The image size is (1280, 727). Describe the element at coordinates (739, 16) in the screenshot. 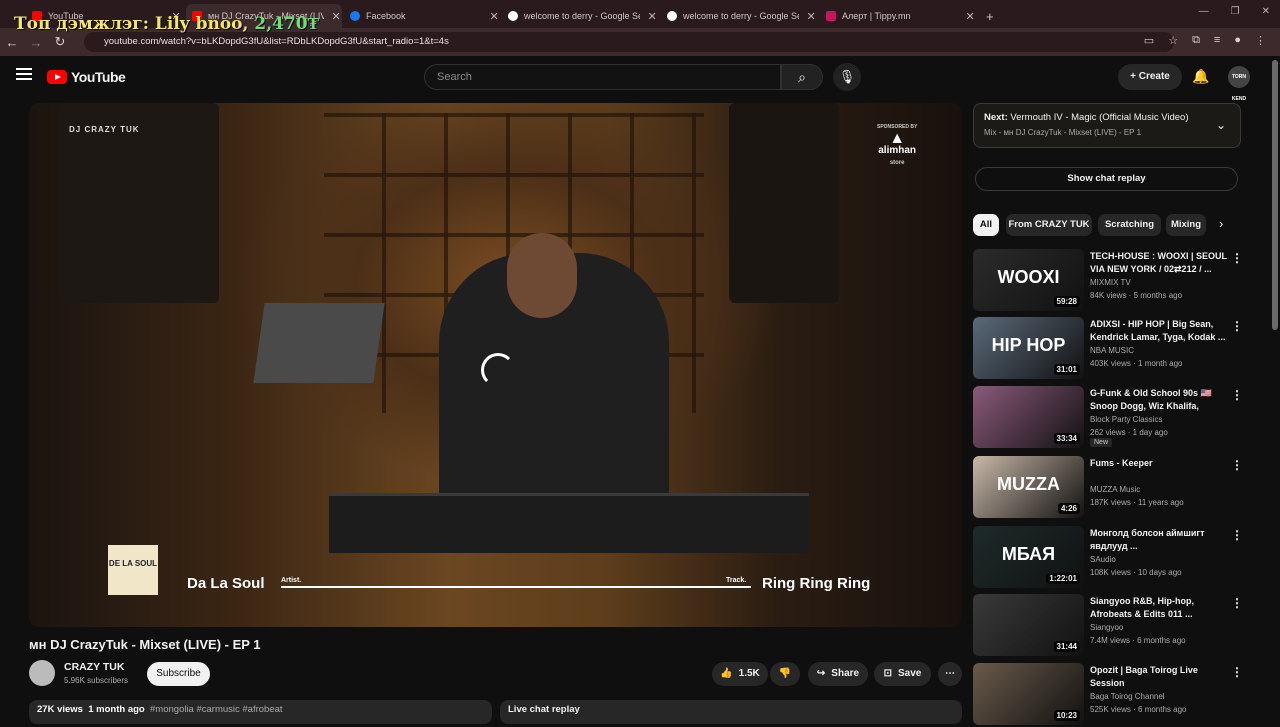

I see `tab-google-search-2: welcome to derry - Google Sea ✕` at that location.